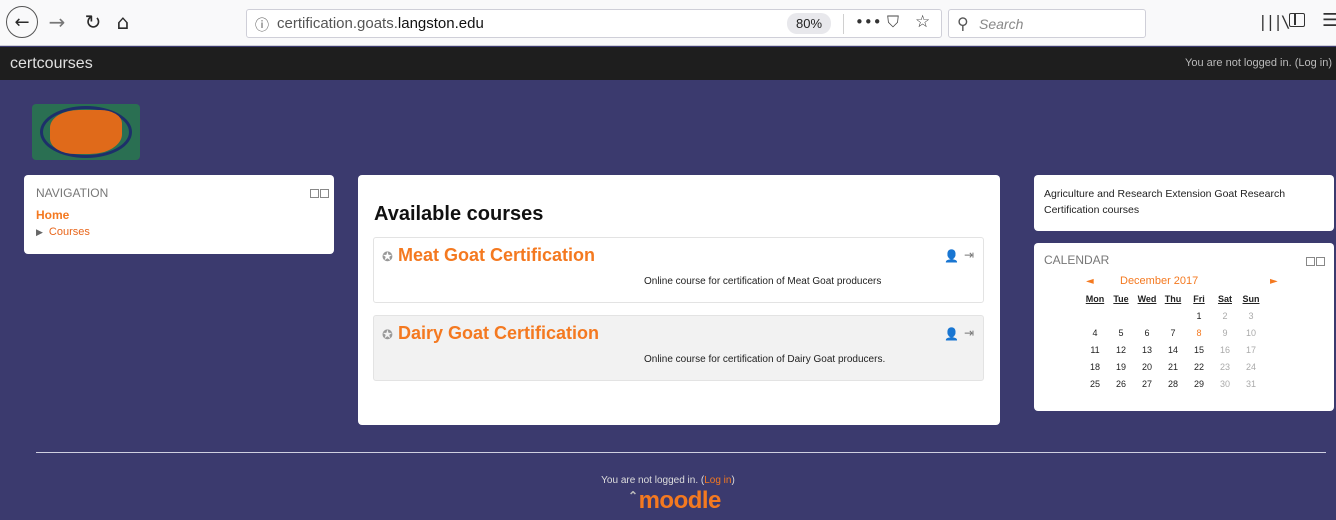 This screenshot has height=520, width=1336. I want to click on expand-triangle-icon: ▶, so click(39, 233).